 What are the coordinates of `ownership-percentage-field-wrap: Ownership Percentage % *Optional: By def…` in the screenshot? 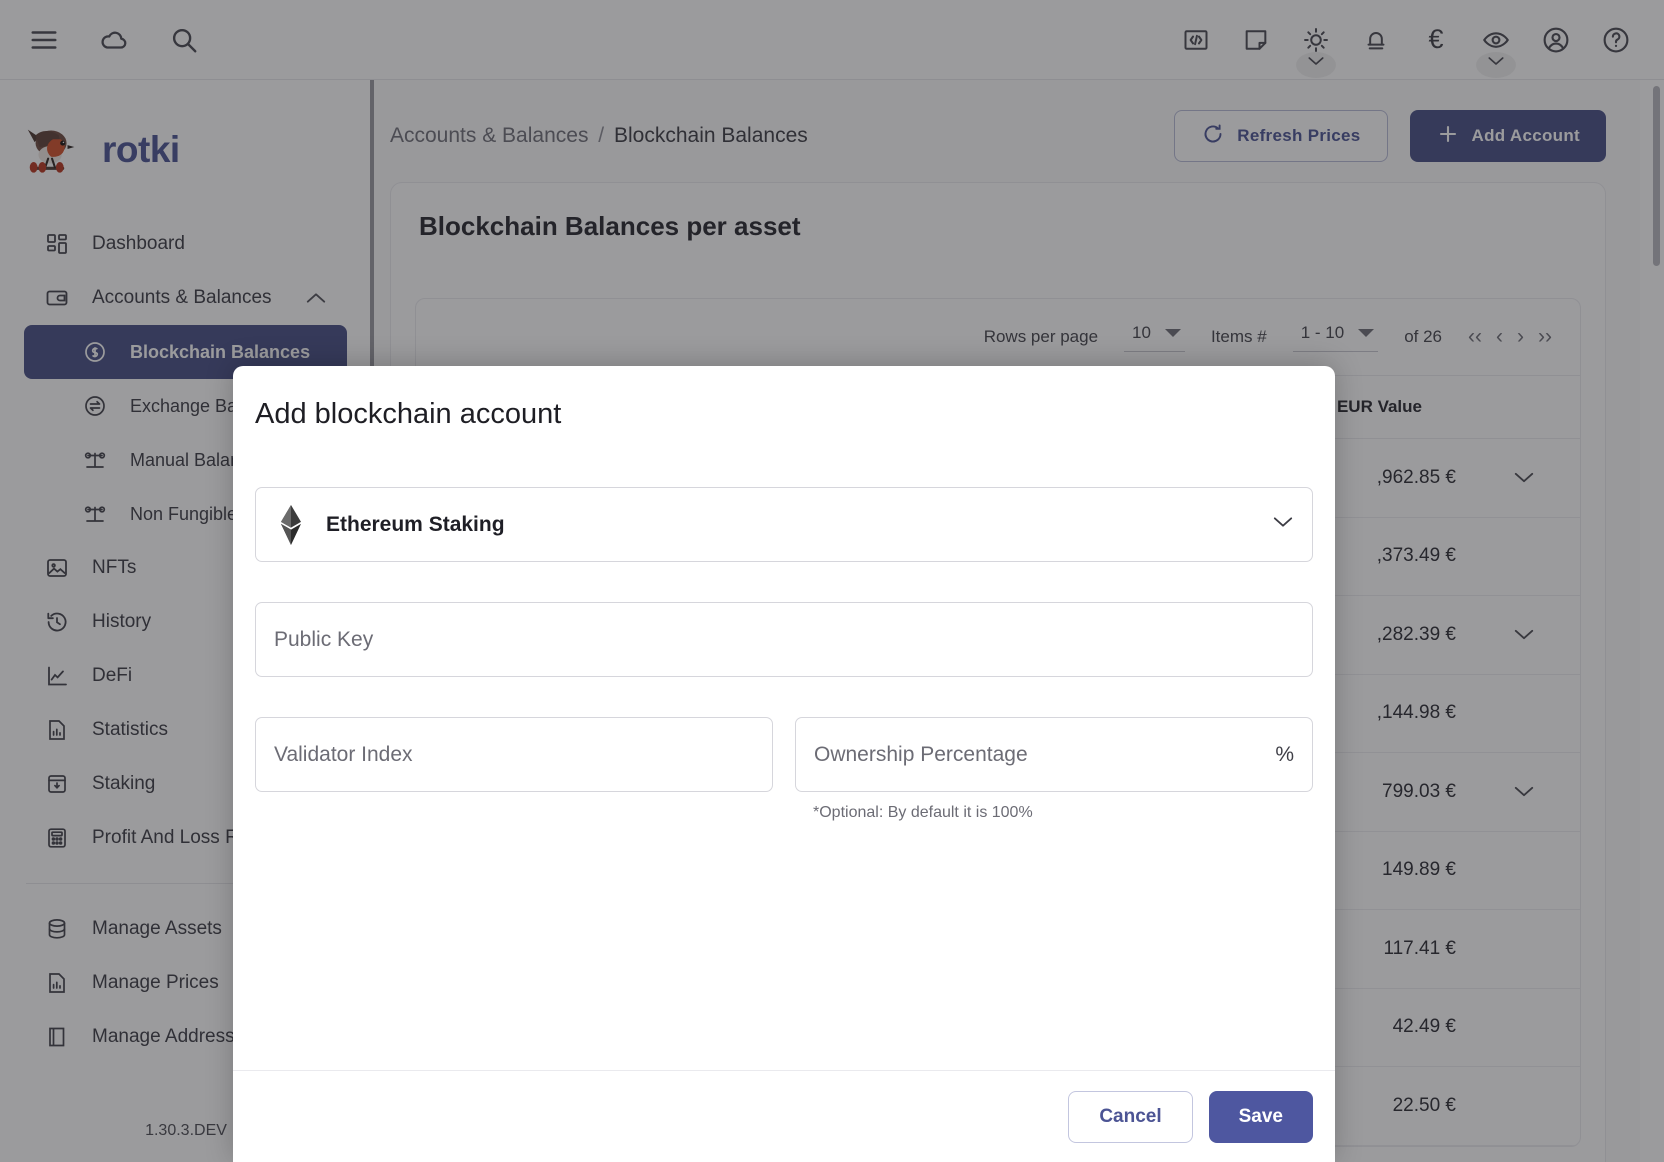 It's located at (1054, 769).